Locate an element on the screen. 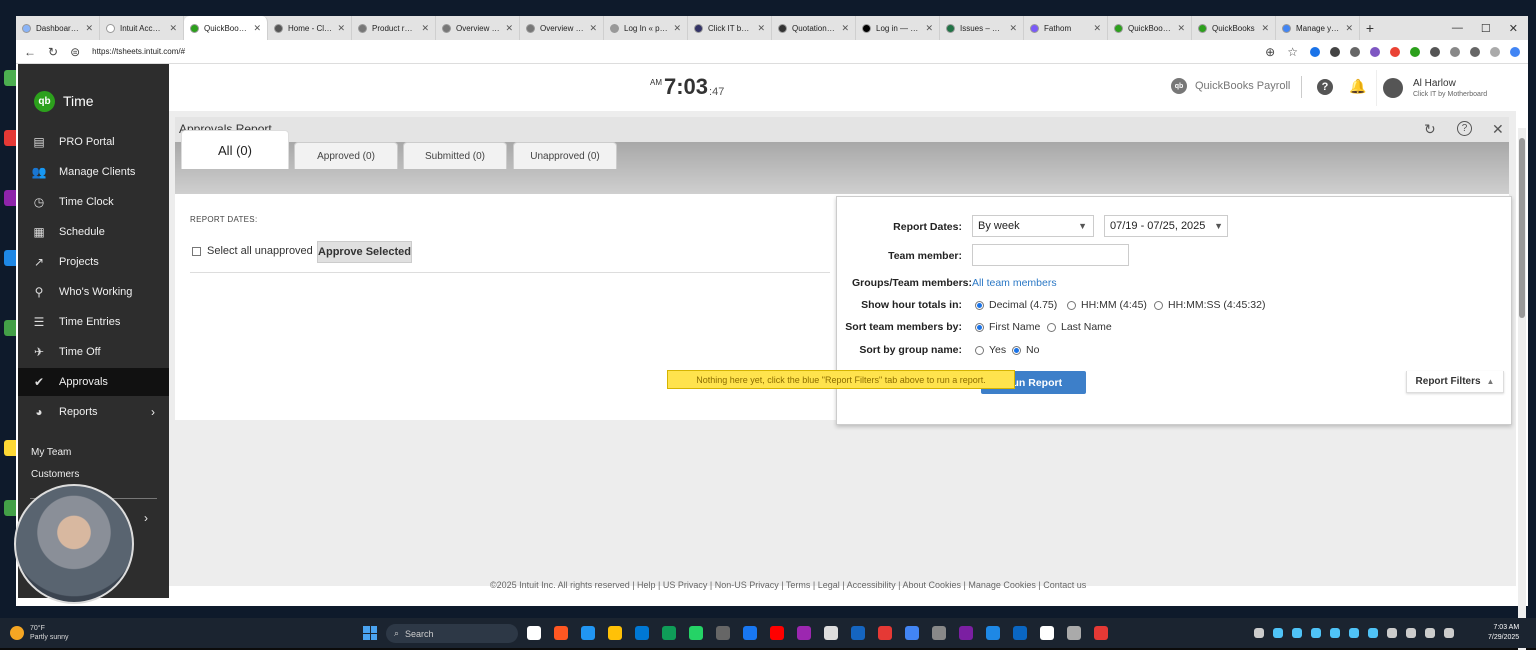 Image resolution: width=1536 pixels, height=650 pixels. weather-widget: 70°F Partly sunny is located at coordinates (39, 633).